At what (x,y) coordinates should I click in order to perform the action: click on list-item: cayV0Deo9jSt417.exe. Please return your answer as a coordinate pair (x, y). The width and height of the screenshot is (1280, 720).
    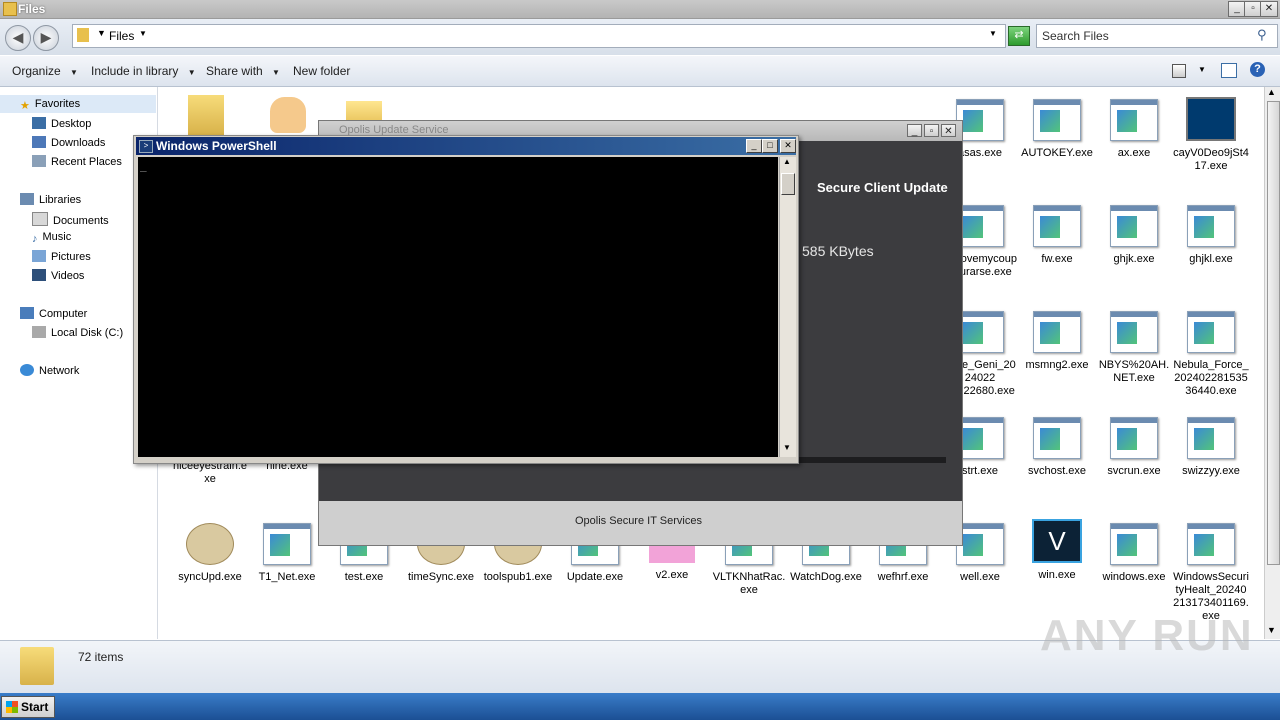
    Looking at the image, I should click on (1211, 135).